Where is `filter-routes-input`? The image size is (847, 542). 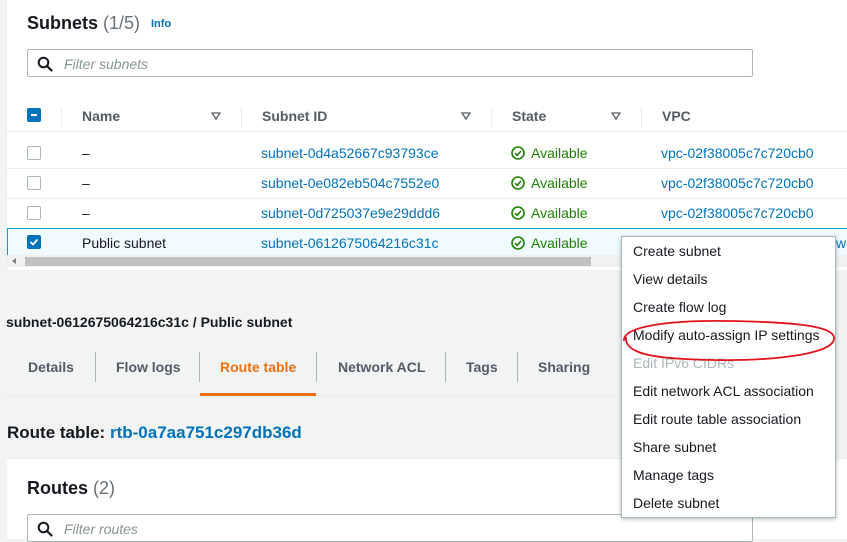 filter-routes-input is located at coordinates (364, 529).